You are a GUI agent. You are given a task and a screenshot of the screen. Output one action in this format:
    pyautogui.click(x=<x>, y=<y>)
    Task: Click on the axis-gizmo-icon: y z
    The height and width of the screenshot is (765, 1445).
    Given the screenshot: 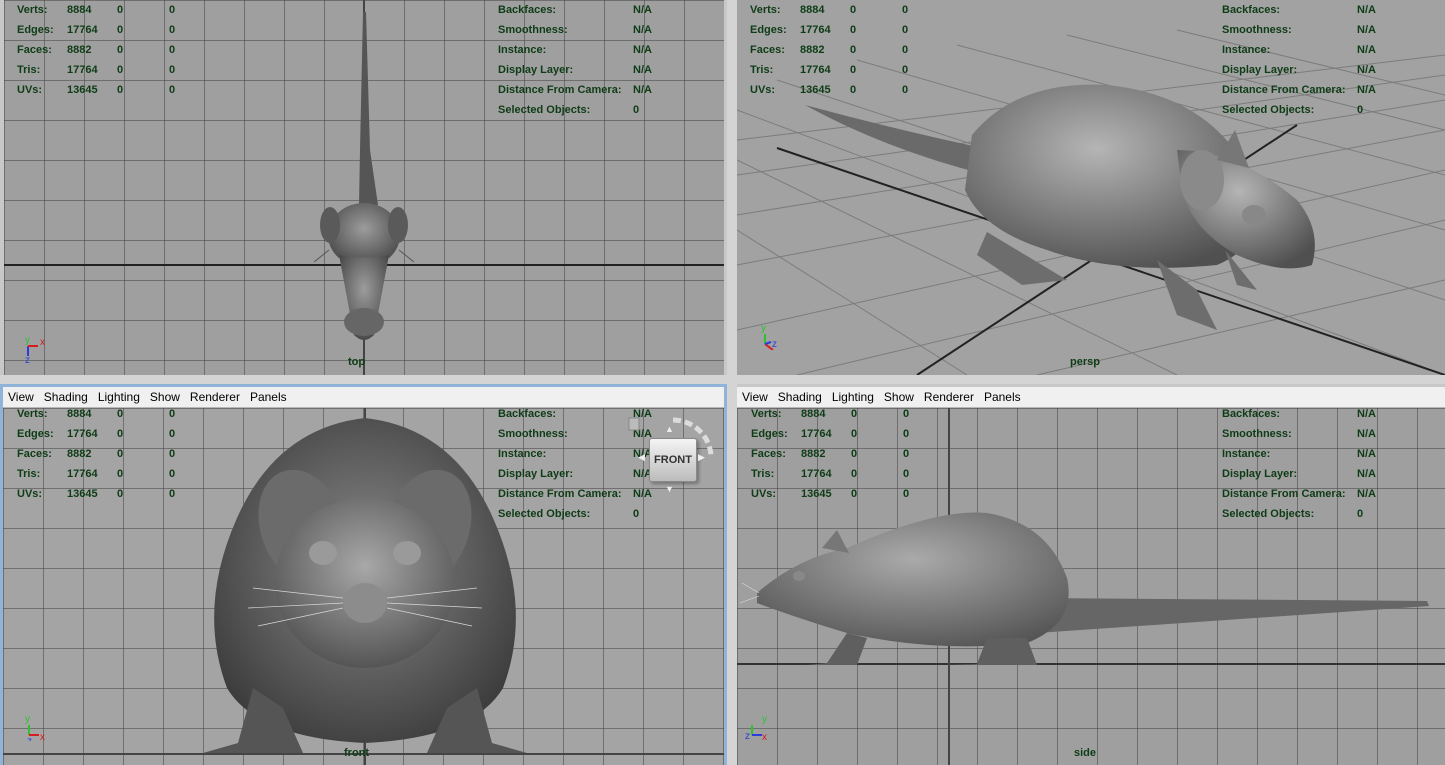 What is the action you would take?
    pyautogui.click(x=769, y=336)
    